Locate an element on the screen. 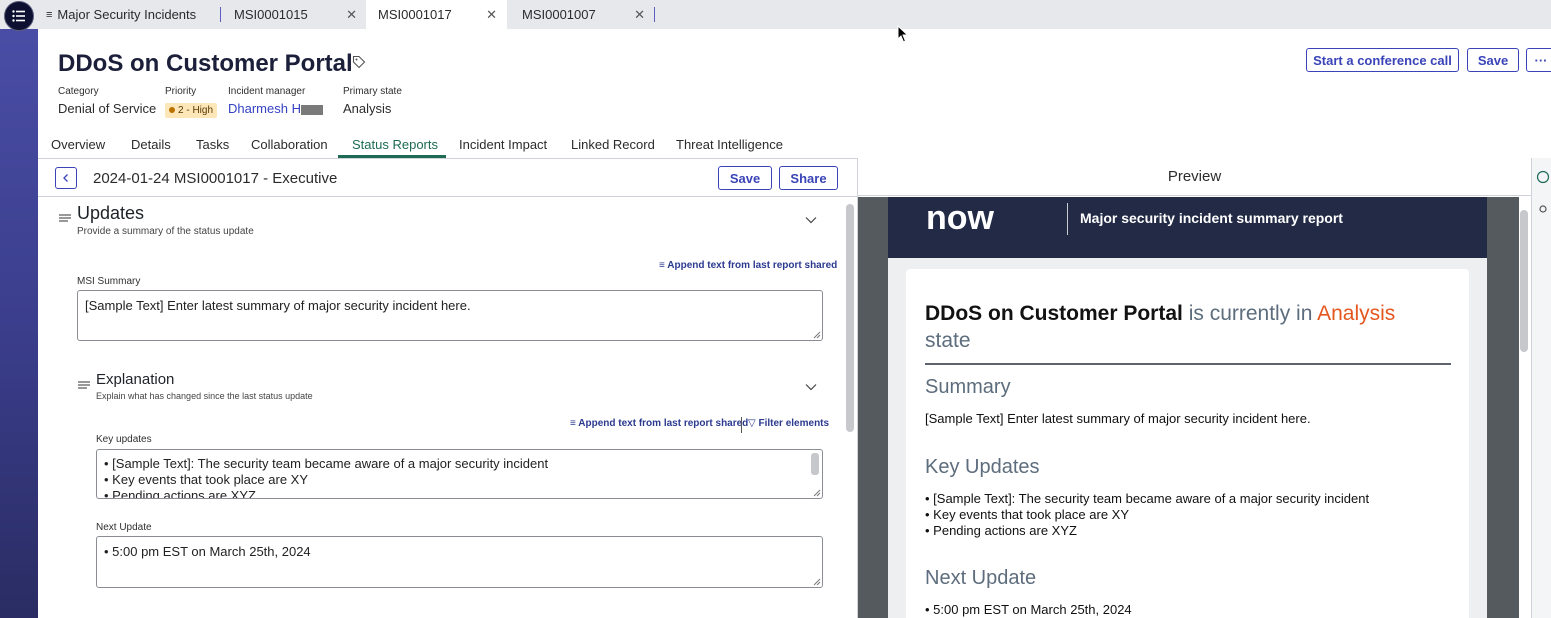  headline-end: state is located at coordinates (948, 340).